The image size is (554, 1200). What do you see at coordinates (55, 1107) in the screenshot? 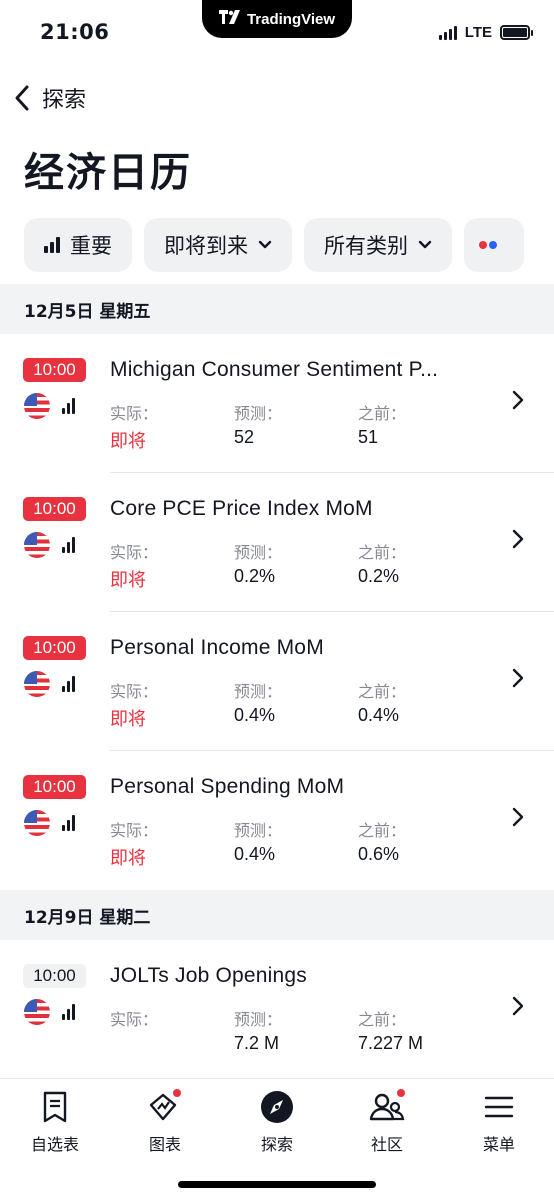
I see `watchlist-icon` at bounding box center [55, 1107].